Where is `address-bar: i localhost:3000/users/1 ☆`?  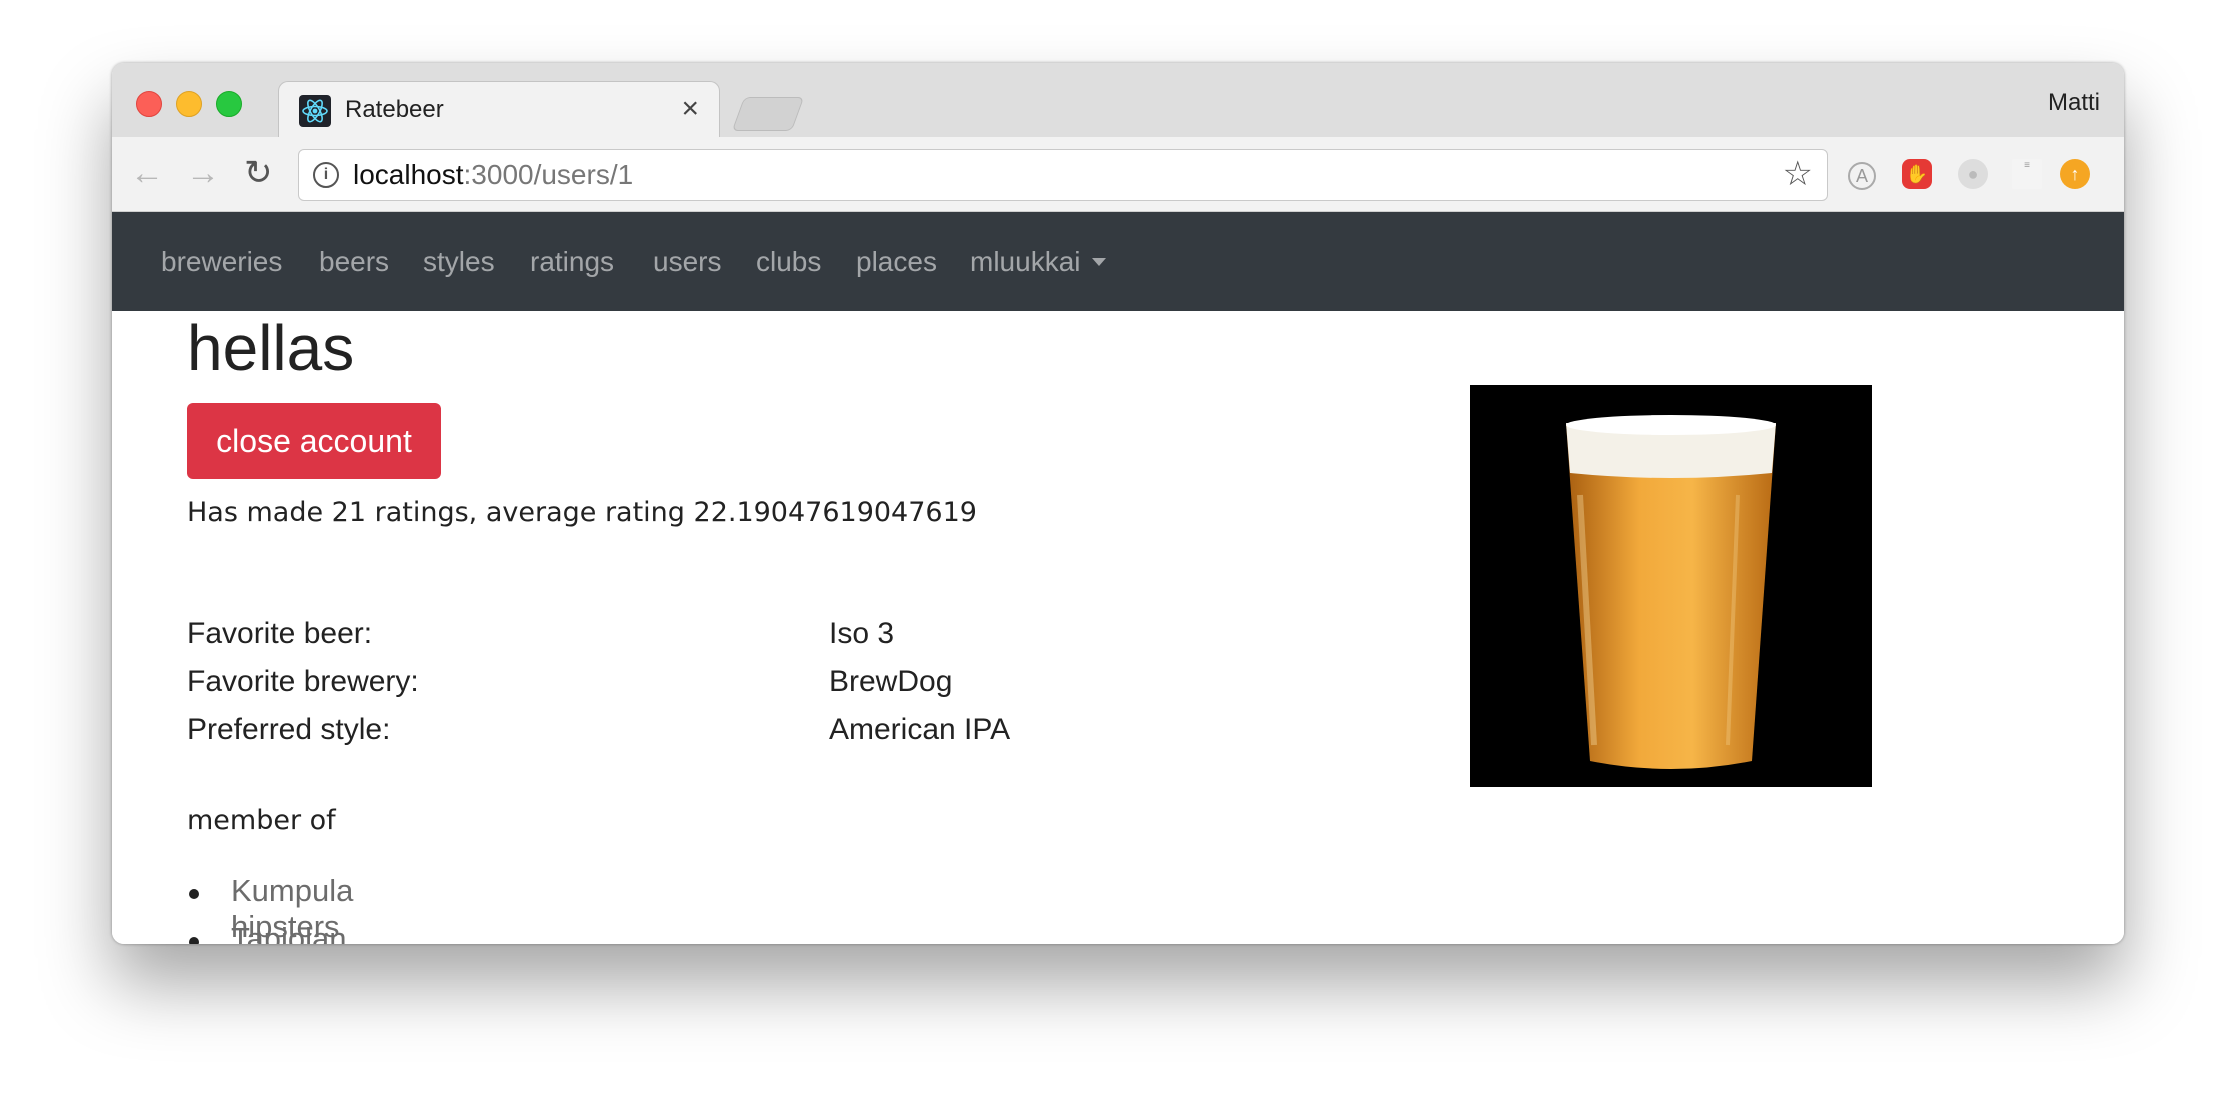 address-bar: i localhost:3000/users/1 ☆ is located at coordinates (1063, 175).